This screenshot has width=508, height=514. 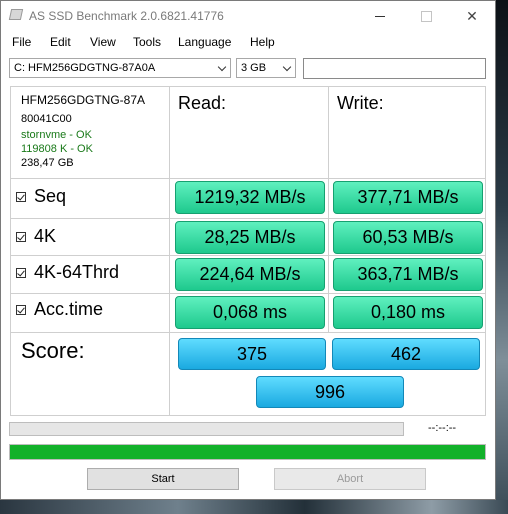 I want to click on test-4k-toggle: 4K, so click(x=36, y=236).